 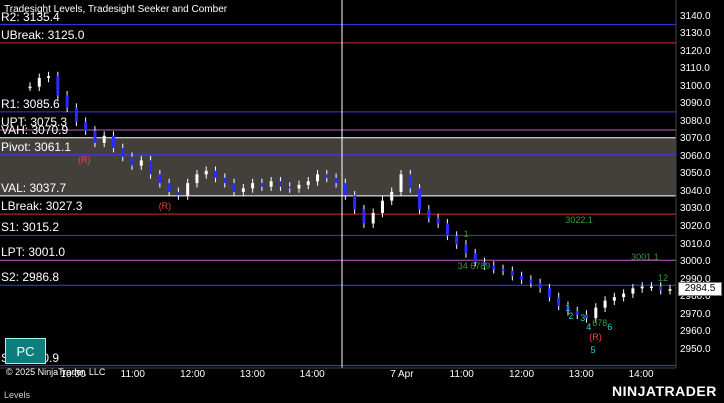 I want to click on price-tick-label: 3030.0, so click(x=695, y=209).